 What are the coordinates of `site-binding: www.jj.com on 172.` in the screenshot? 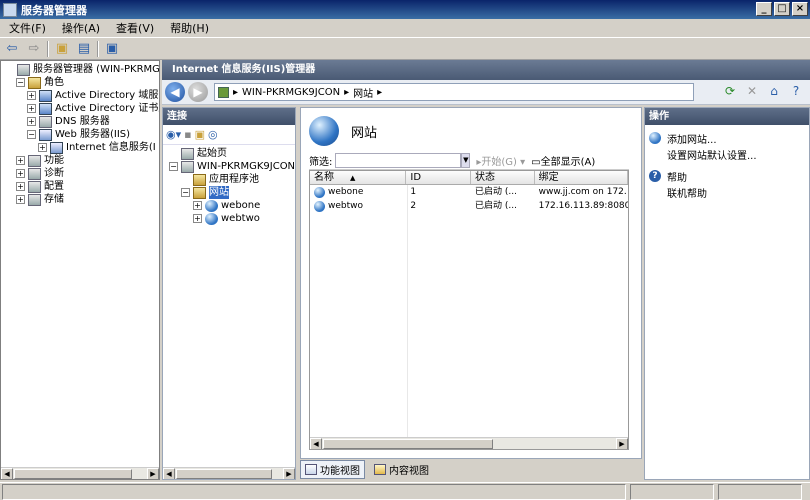 It's located at (582, 192).